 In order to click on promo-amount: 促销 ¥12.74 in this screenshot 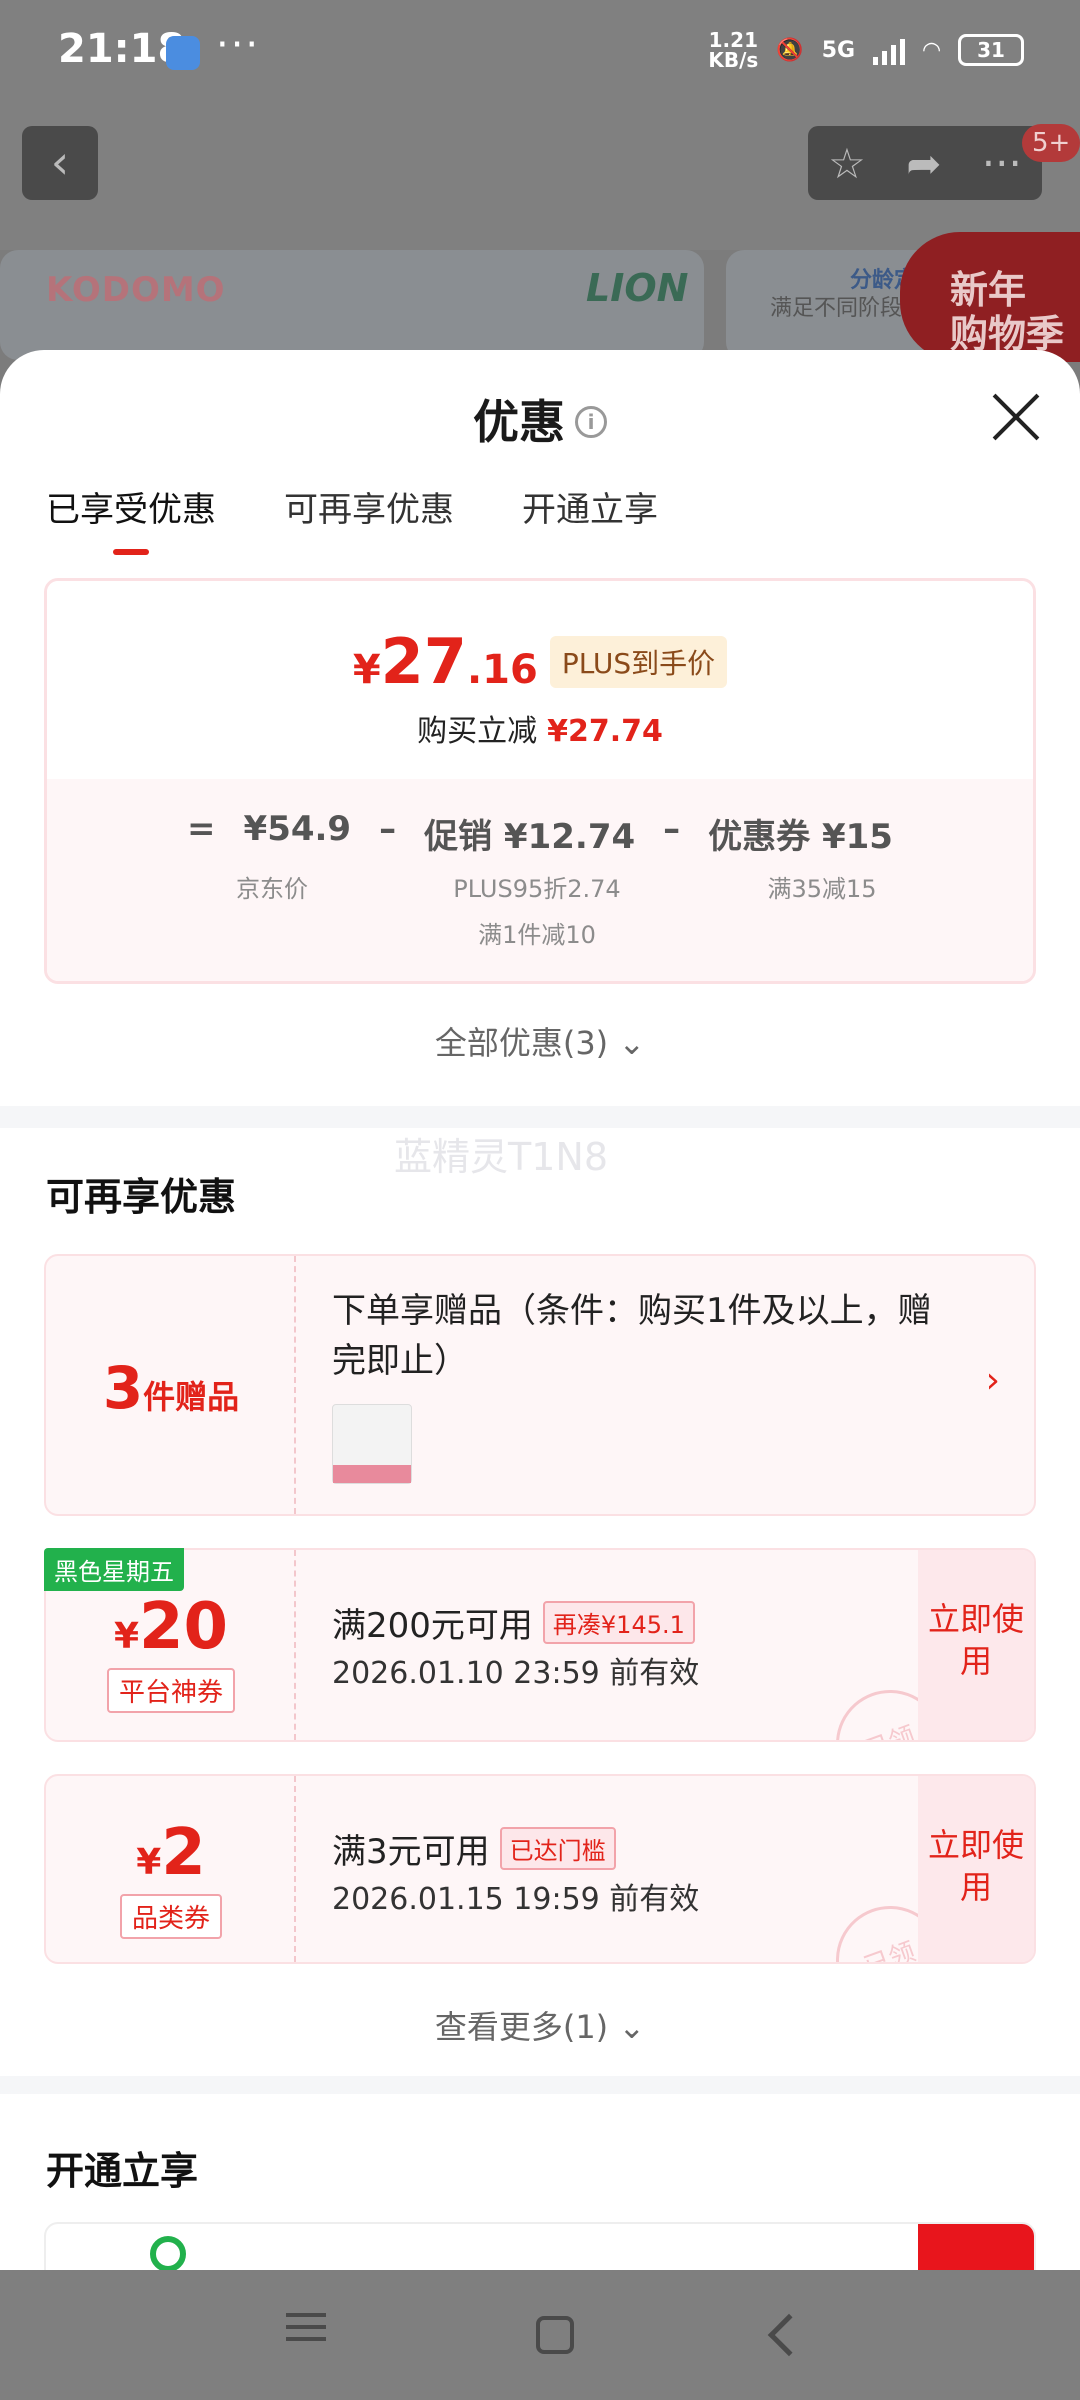, I will do `click(530, 837)`.